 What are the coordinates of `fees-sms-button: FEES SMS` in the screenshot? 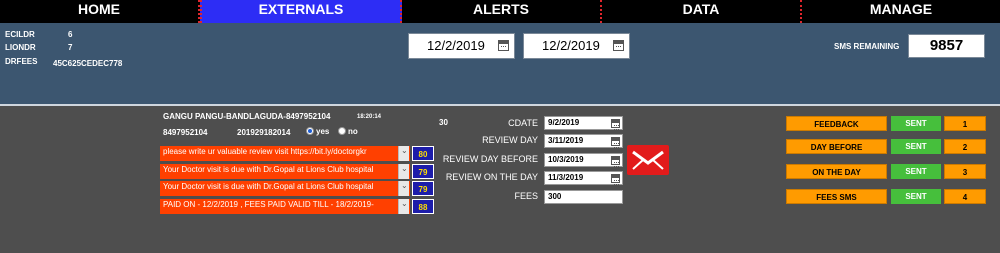 It's located at (836, 196).